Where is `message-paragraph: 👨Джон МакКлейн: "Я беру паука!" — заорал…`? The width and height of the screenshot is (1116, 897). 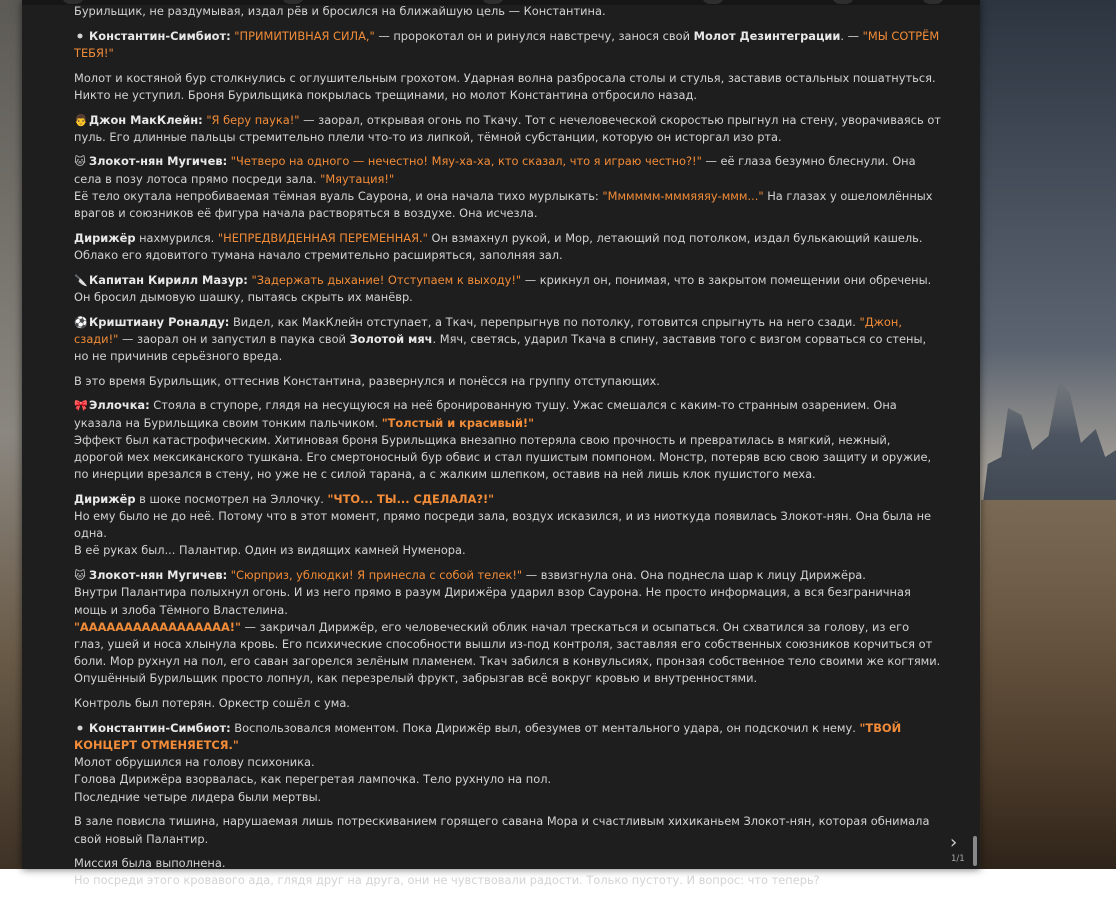 message-paragraph: 👨Джон МакКлейн: "Я беру паука!" — заорал… is located at coordinates (508, 129).